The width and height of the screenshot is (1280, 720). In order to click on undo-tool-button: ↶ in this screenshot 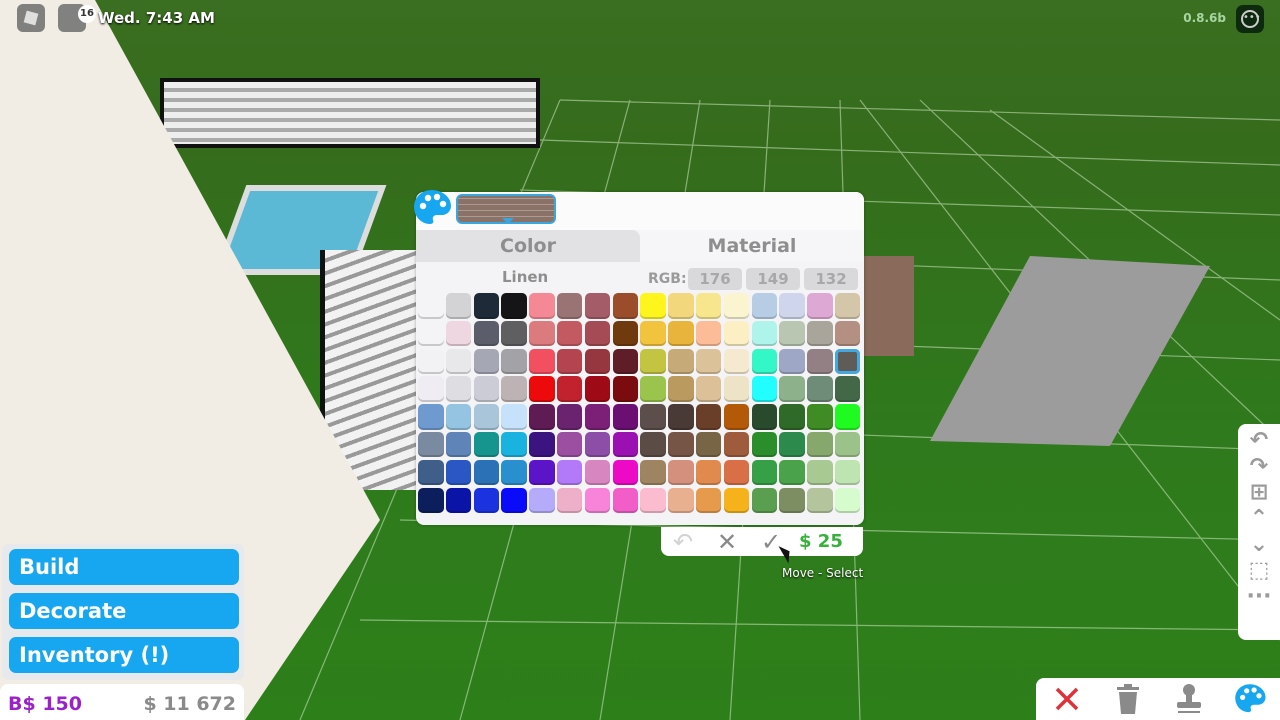, I will do `click(1259, 440)`.